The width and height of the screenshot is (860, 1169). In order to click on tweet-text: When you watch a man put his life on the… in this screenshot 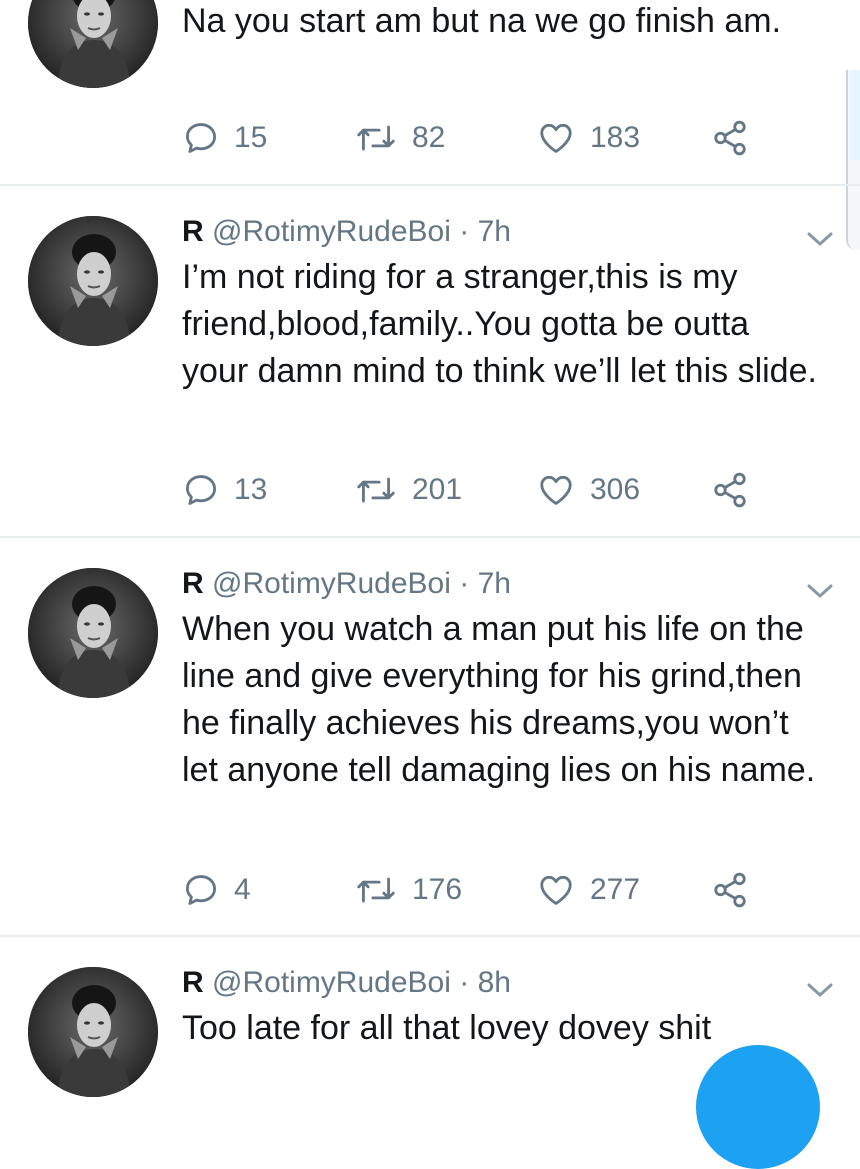, I will do `click(499, 699)`.